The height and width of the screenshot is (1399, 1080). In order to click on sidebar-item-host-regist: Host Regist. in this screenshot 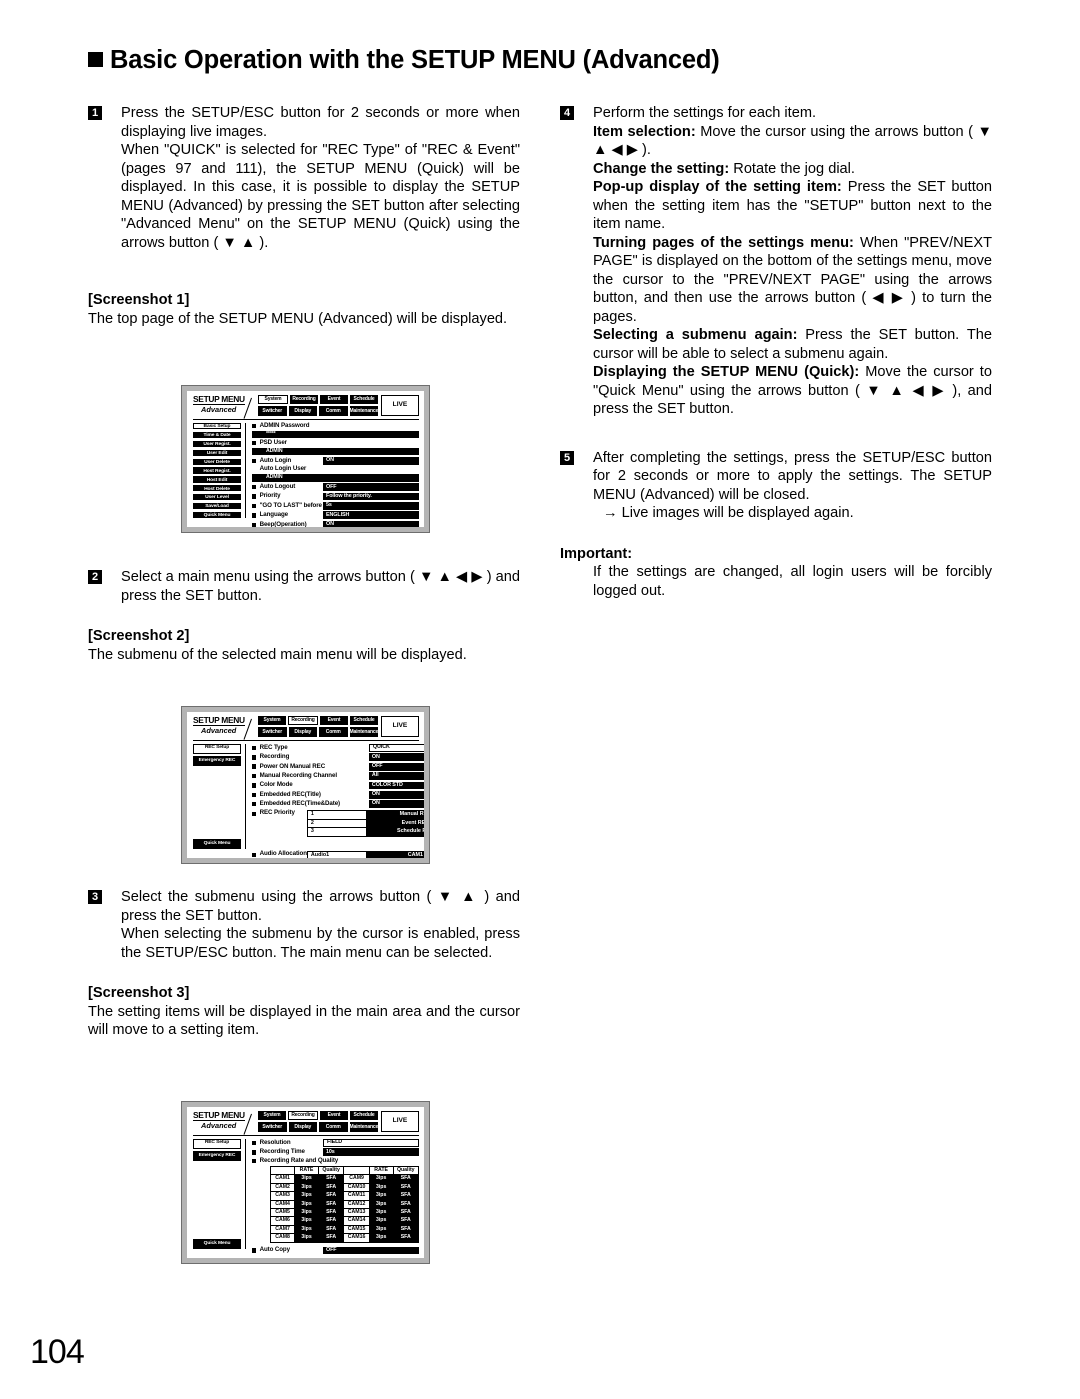, I will do `click(217, 470)`.